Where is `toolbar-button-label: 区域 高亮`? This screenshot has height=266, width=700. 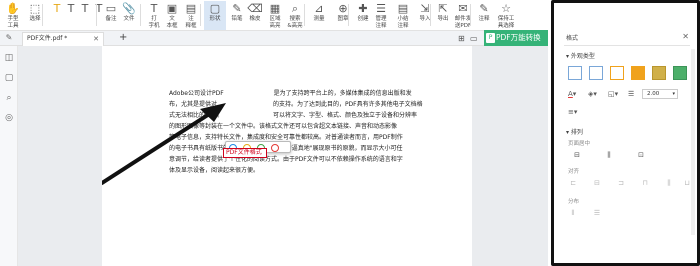
toolbar-button-label: 区域 高亮 is located at coordinates (275, 22).